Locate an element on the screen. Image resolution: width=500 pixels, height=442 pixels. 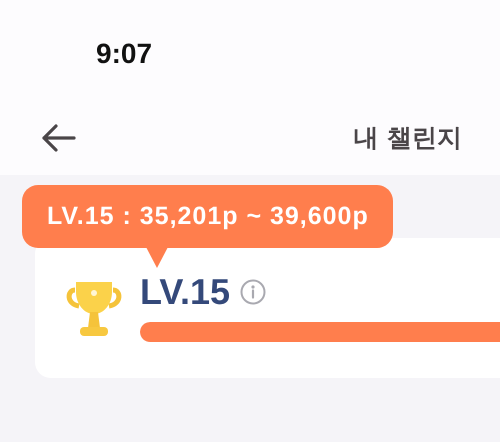
status-time: 9:07 is located at coordinates (124, 54).